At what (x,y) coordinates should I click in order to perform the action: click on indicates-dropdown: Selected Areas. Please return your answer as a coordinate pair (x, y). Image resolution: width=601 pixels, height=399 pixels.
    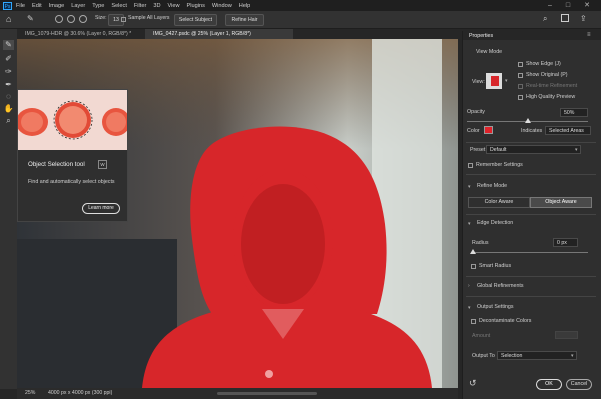
    Looking at the image, I should click on (568, 130).